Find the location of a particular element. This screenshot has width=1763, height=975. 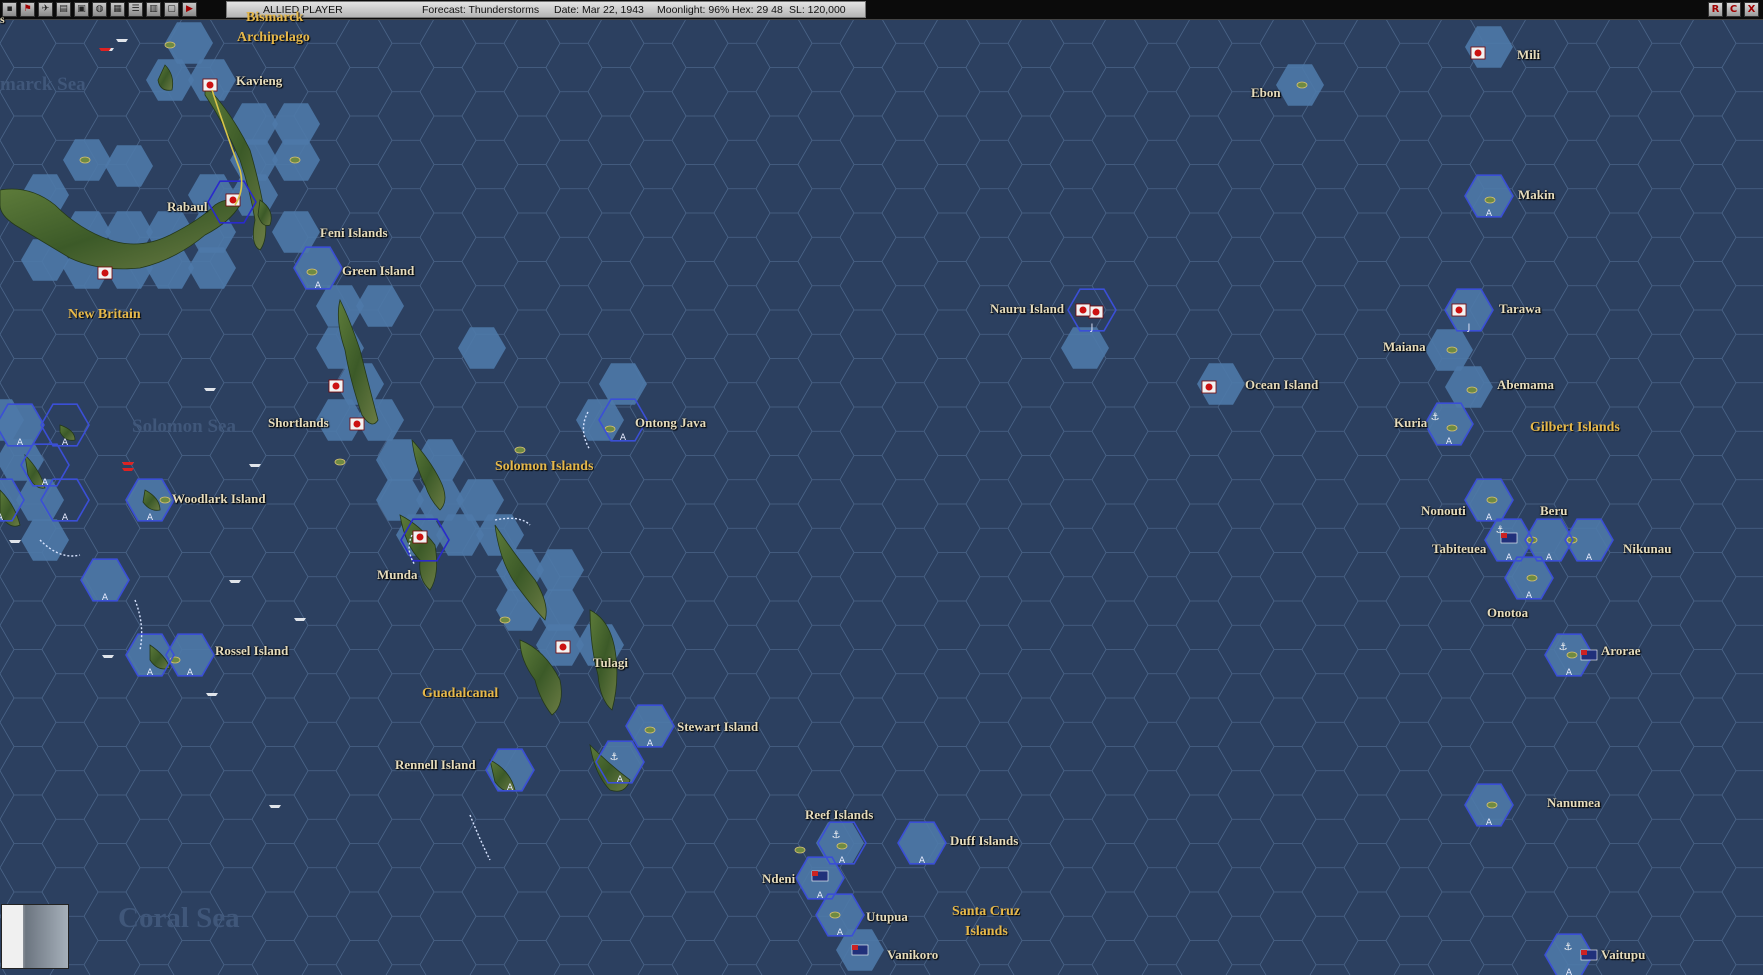

date-label: Date: Mar 22, 1943 is located at coordinates (599, 10).